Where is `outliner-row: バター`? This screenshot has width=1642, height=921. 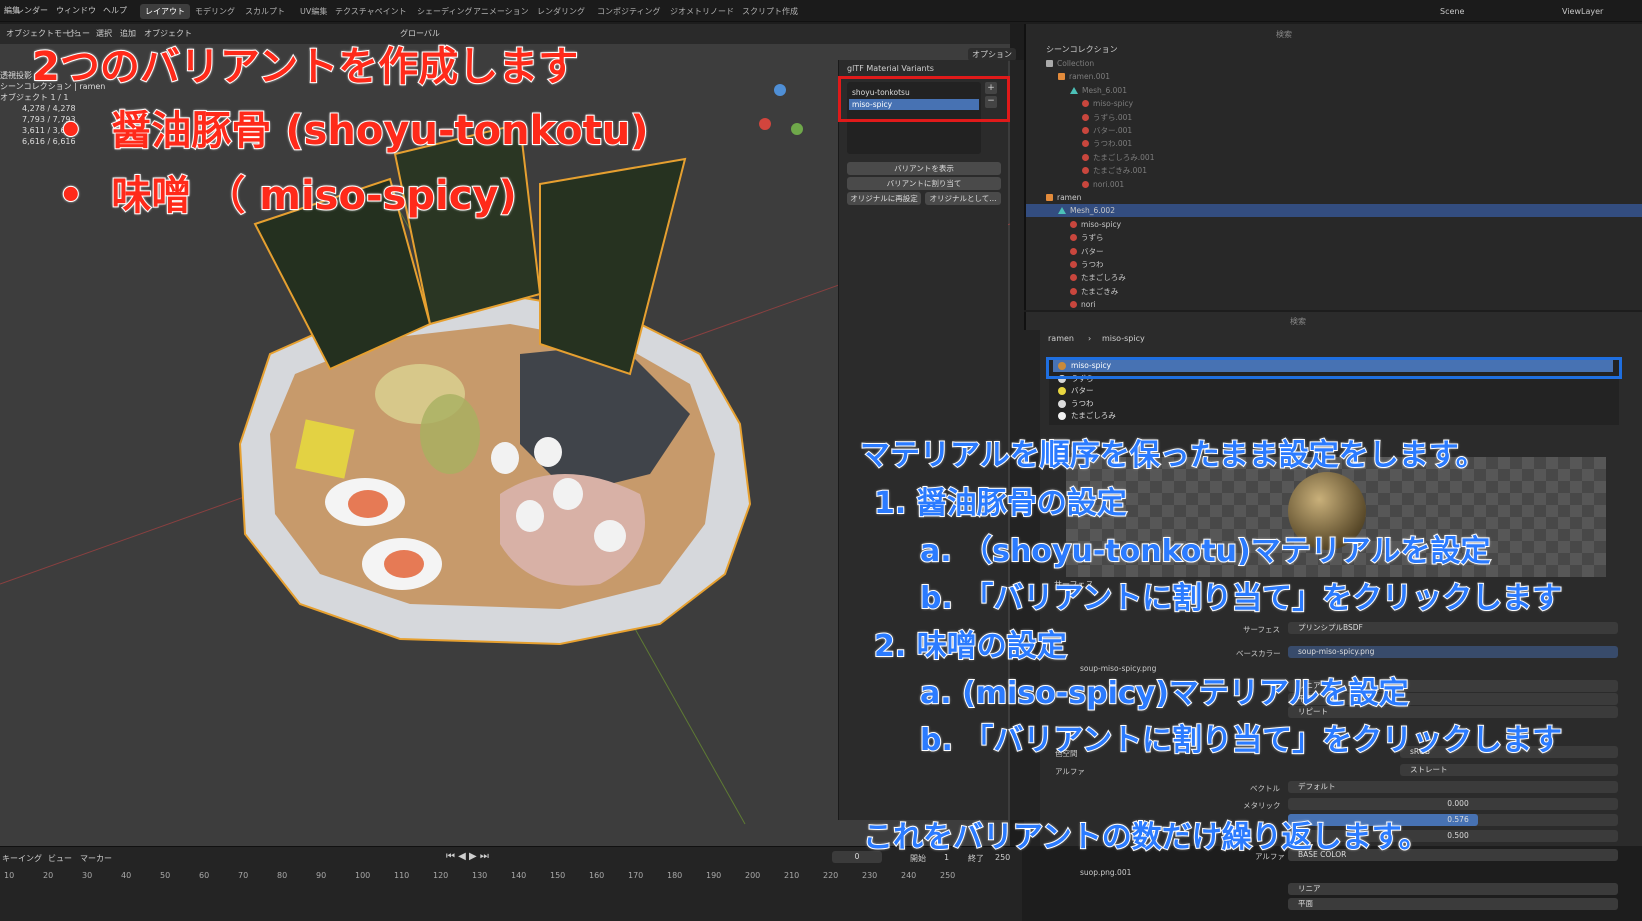 outliner-row: バター is located at coordinates (1334, 251).